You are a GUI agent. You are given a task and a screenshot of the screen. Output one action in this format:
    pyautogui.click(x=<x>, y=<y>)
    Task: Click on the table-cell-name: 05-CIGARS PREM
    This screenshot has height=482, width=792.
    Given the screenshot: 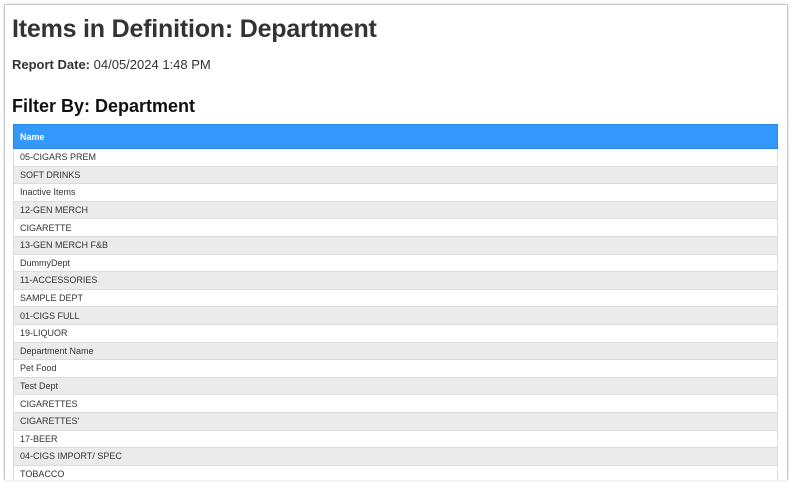 What is the action you would take?
    pyautogui.click(x=395, y=157)
    